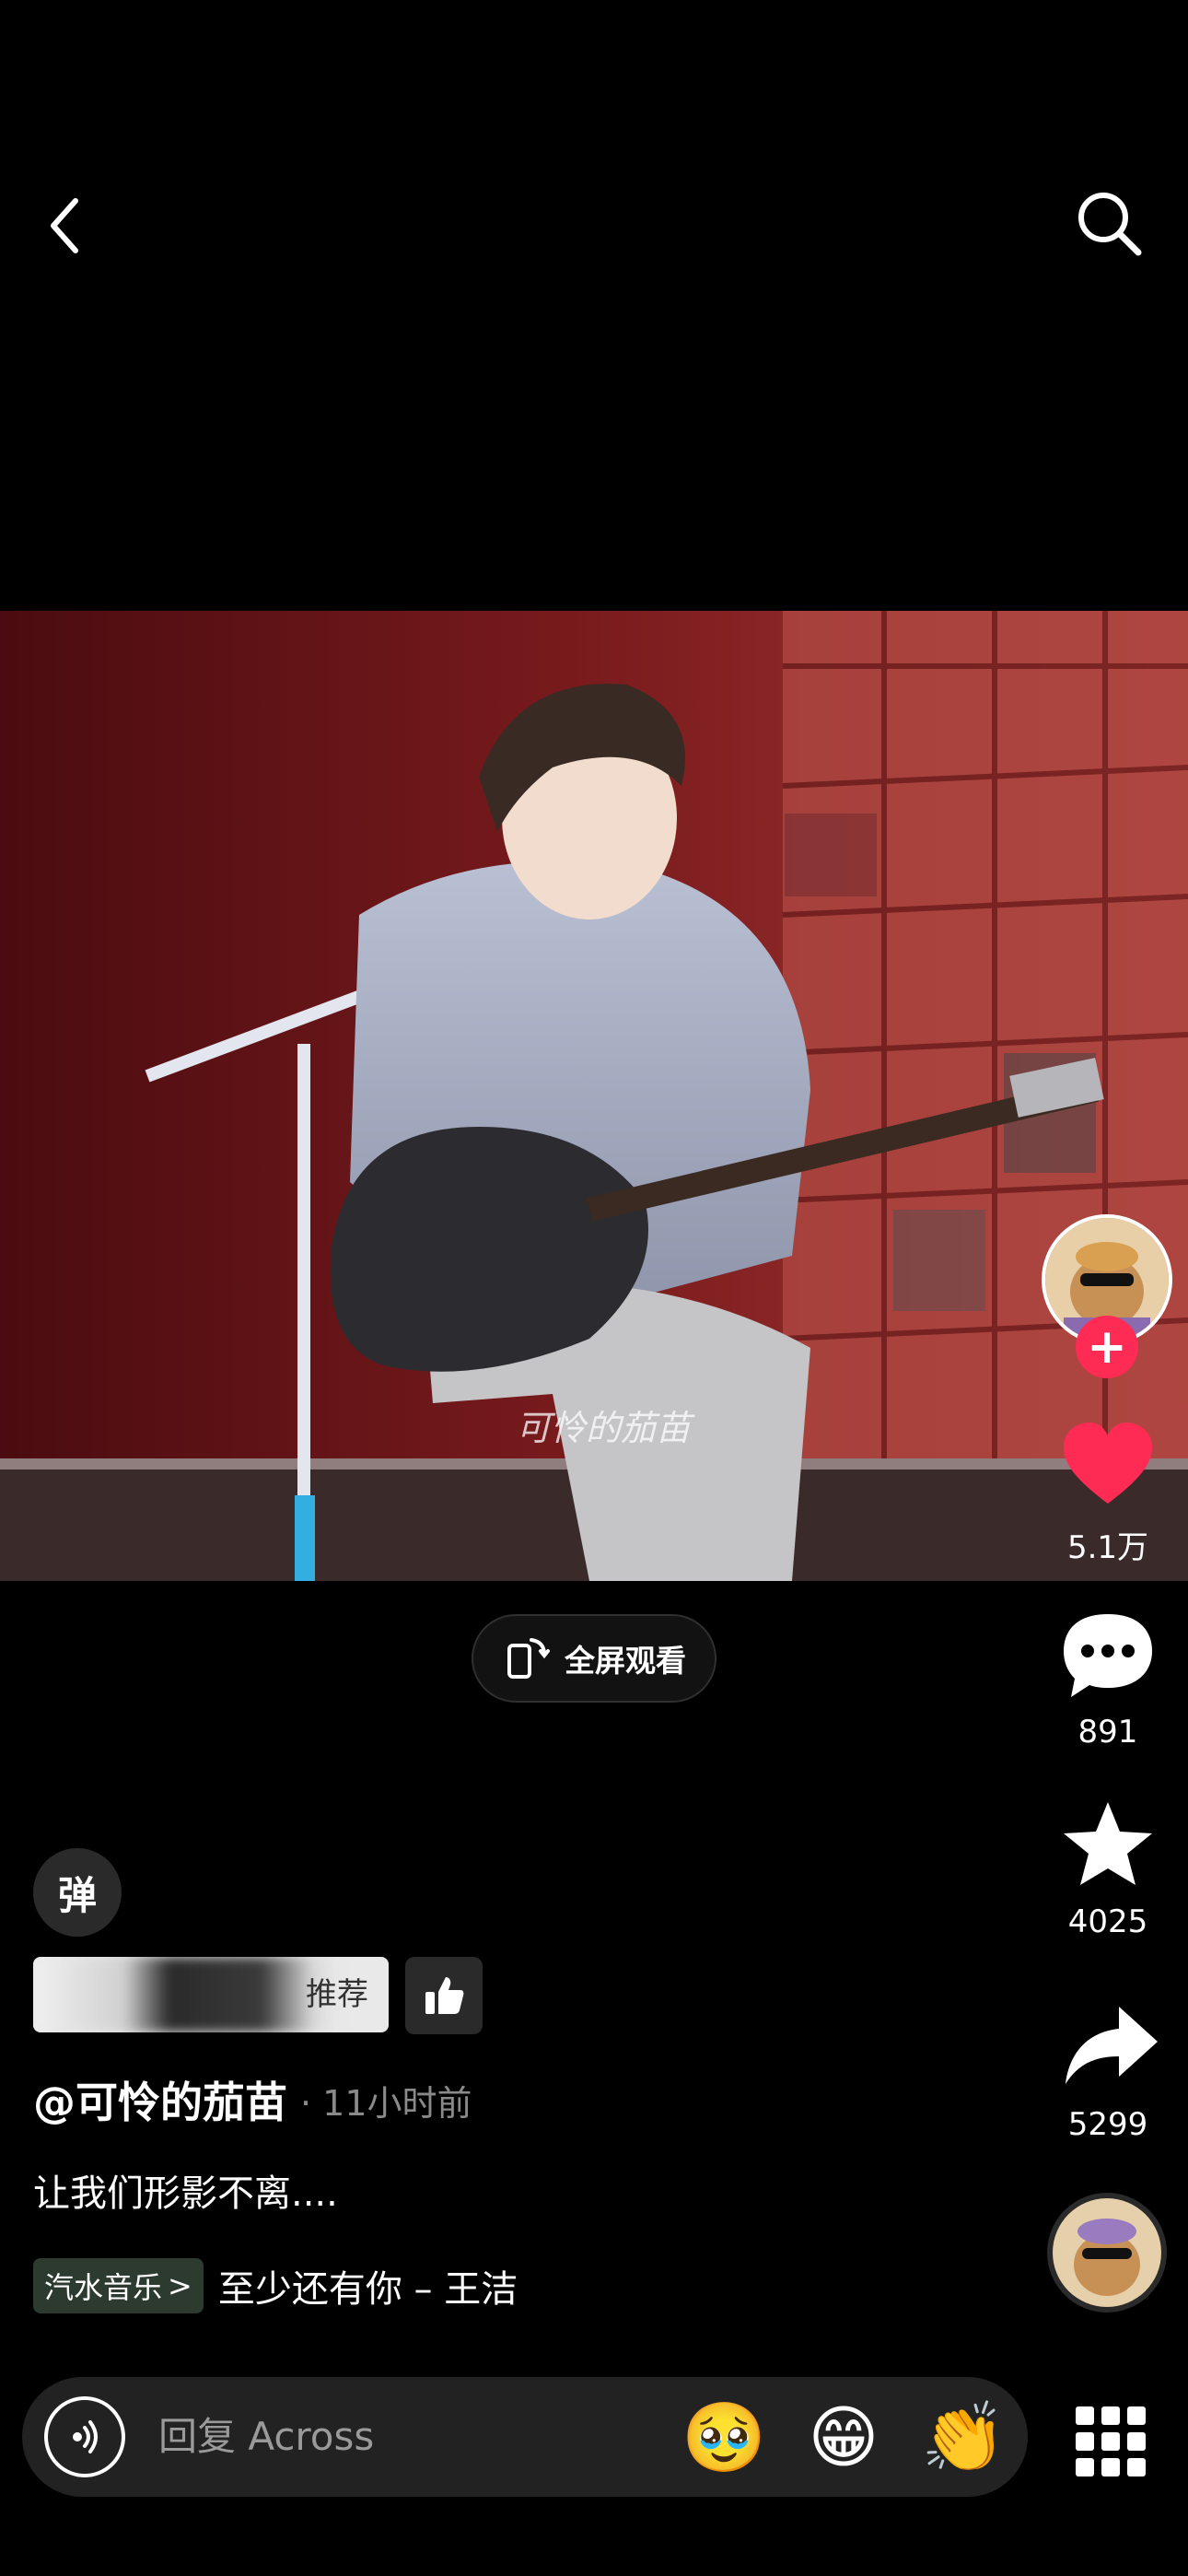 The height and width of the screenshot is (2576, 1188). What do you see at coordinates (525, 2437) in the screenshot?
I see `reply-input-bar: 回复 Across 🥹 😁 👏` at bounding box center [525, 2437].